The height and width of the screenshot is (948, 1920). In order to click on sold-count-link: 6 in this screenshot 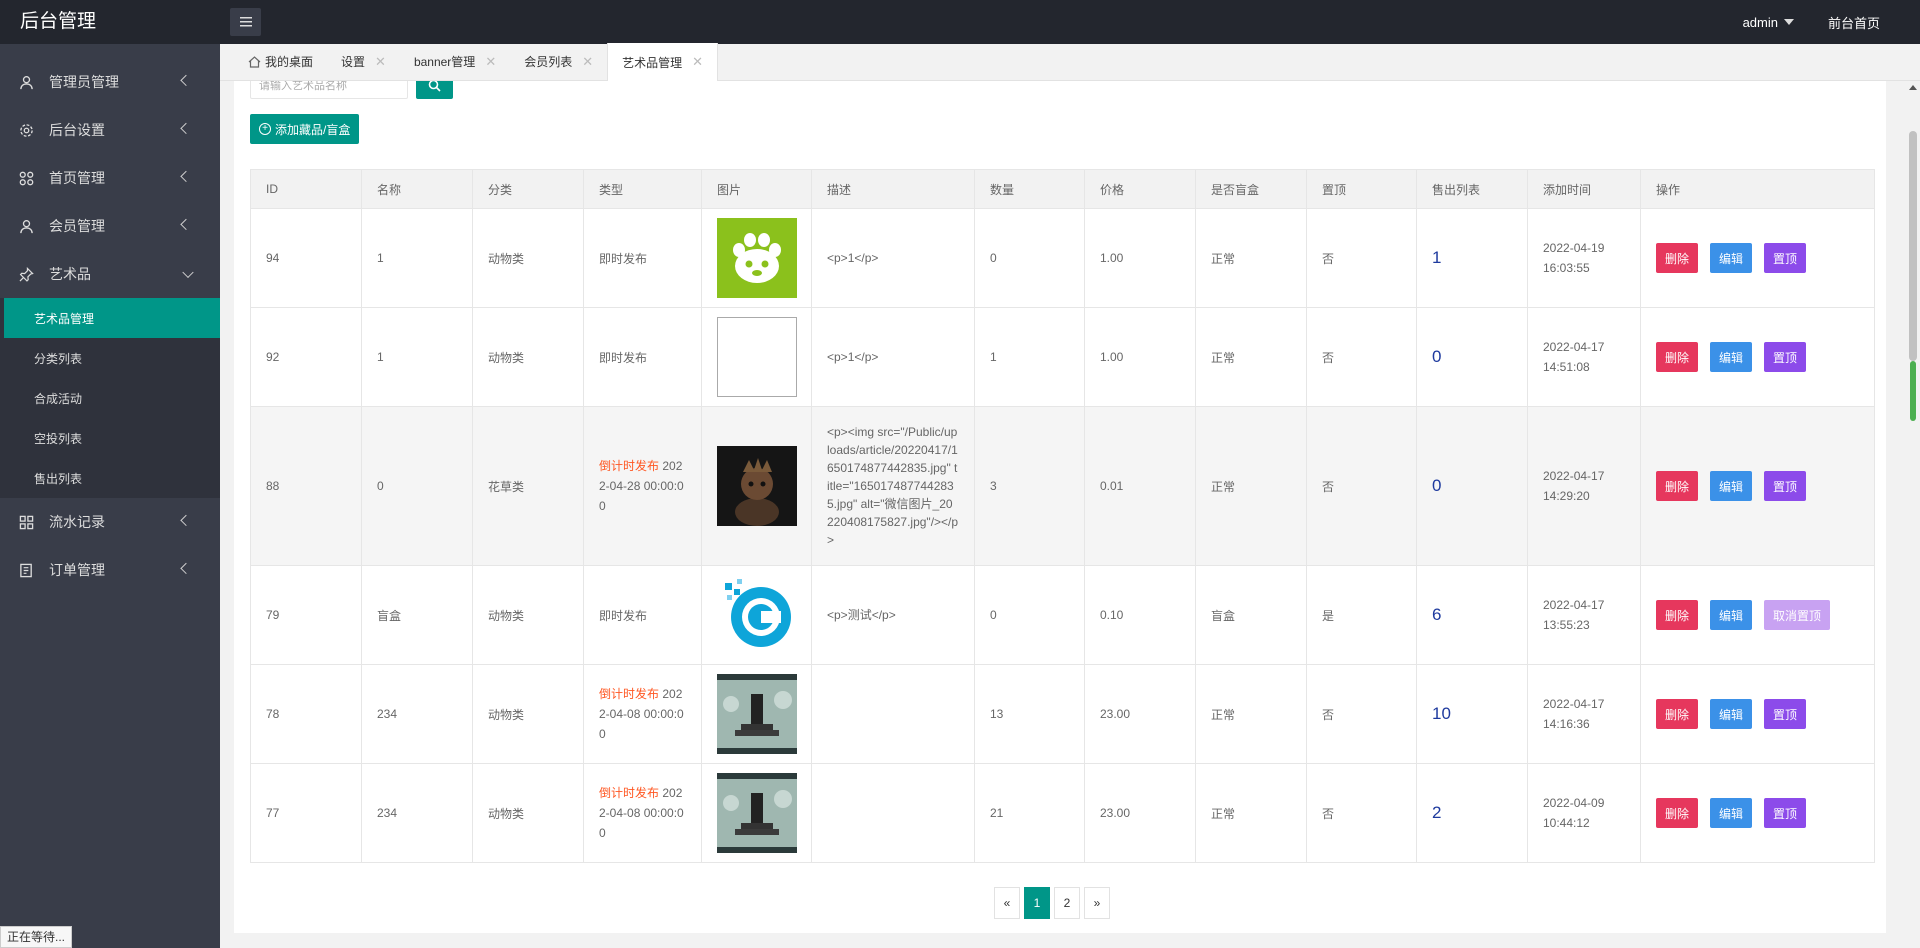, I will do `click(1436, 614)`.